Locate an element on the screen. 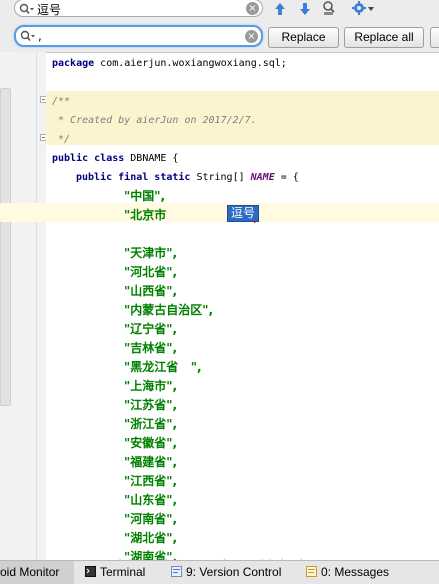  find-input: 逗号 × is located at coordinates (138, 8).